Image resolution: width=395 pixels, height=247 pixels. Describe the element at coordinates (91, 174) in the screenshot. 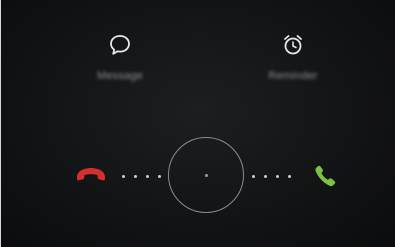

I see `phone-hangup-icon` at that location.